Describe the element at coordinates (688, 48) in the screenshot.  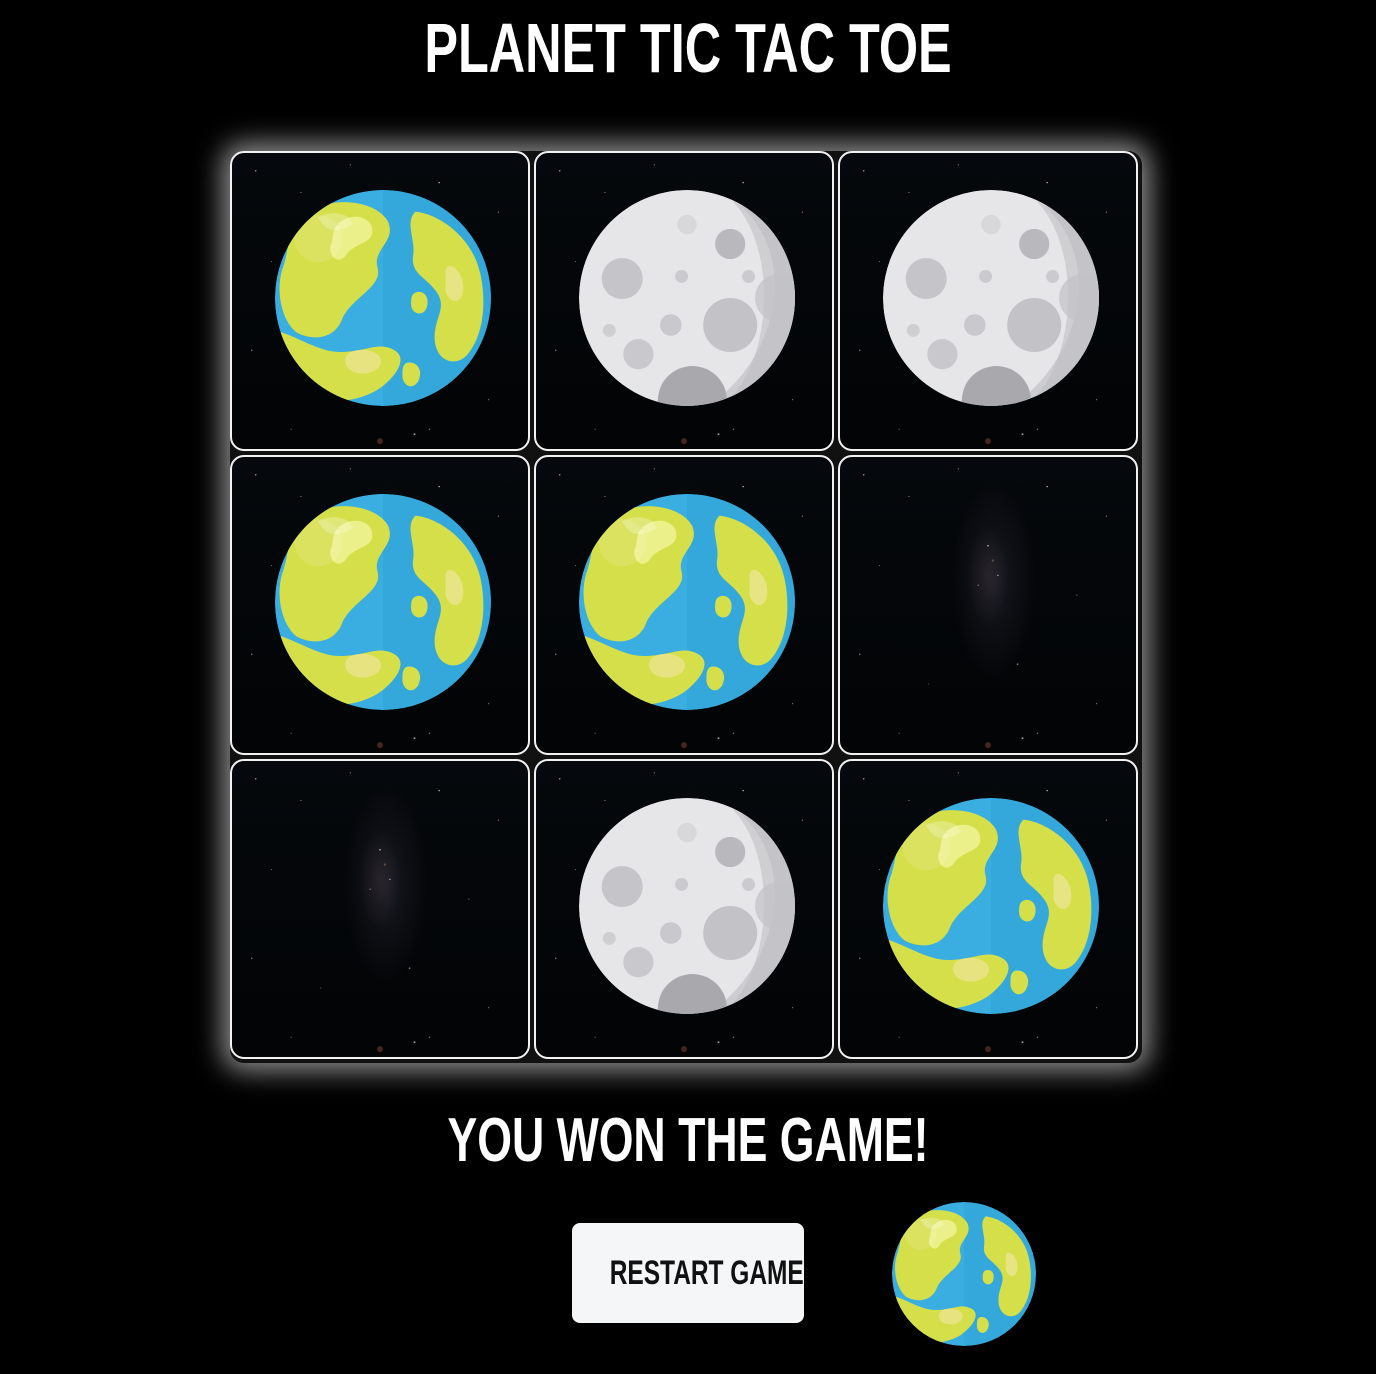
I see `game-title: PLANET TIC TAC TOE` at that location.